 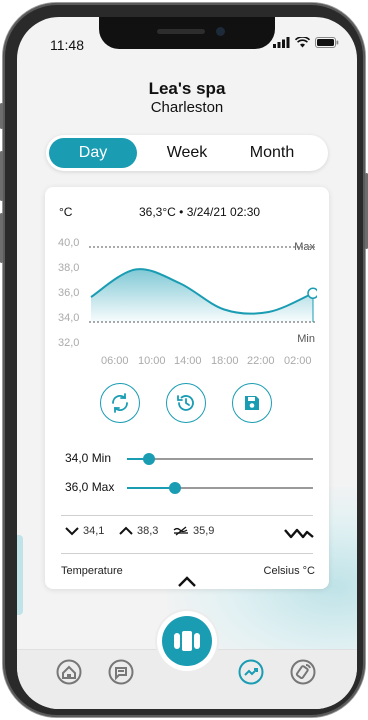 I want to click on measurement-unit: Celsius °C, so click(x=289, y=571).